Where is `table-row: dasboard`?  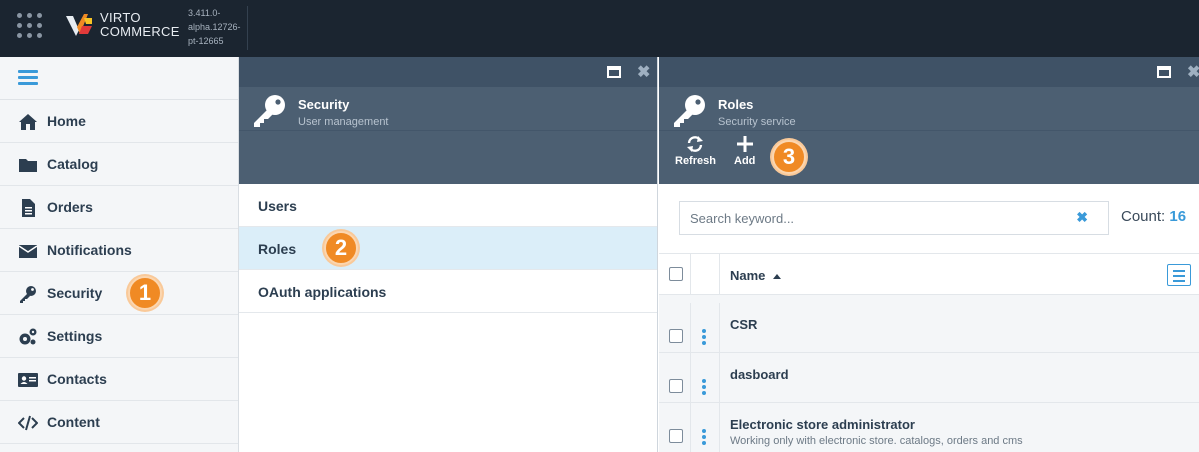 table-row: dasboard is located at coordinates (929, 378).